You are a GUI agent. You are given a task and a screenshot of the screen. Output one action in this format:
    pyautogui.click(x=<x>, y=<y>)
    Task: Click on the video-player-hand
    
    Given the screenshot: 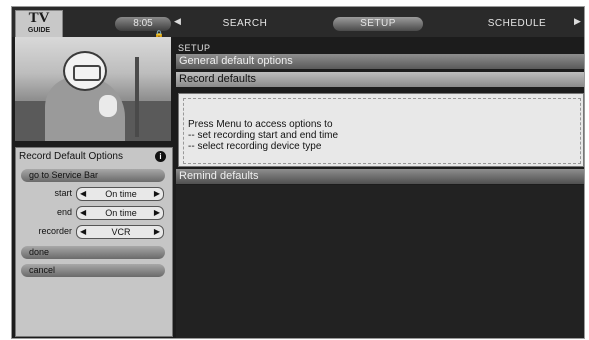 What is the action you would take?
    pyautogui.click(x=108, y=106)
    